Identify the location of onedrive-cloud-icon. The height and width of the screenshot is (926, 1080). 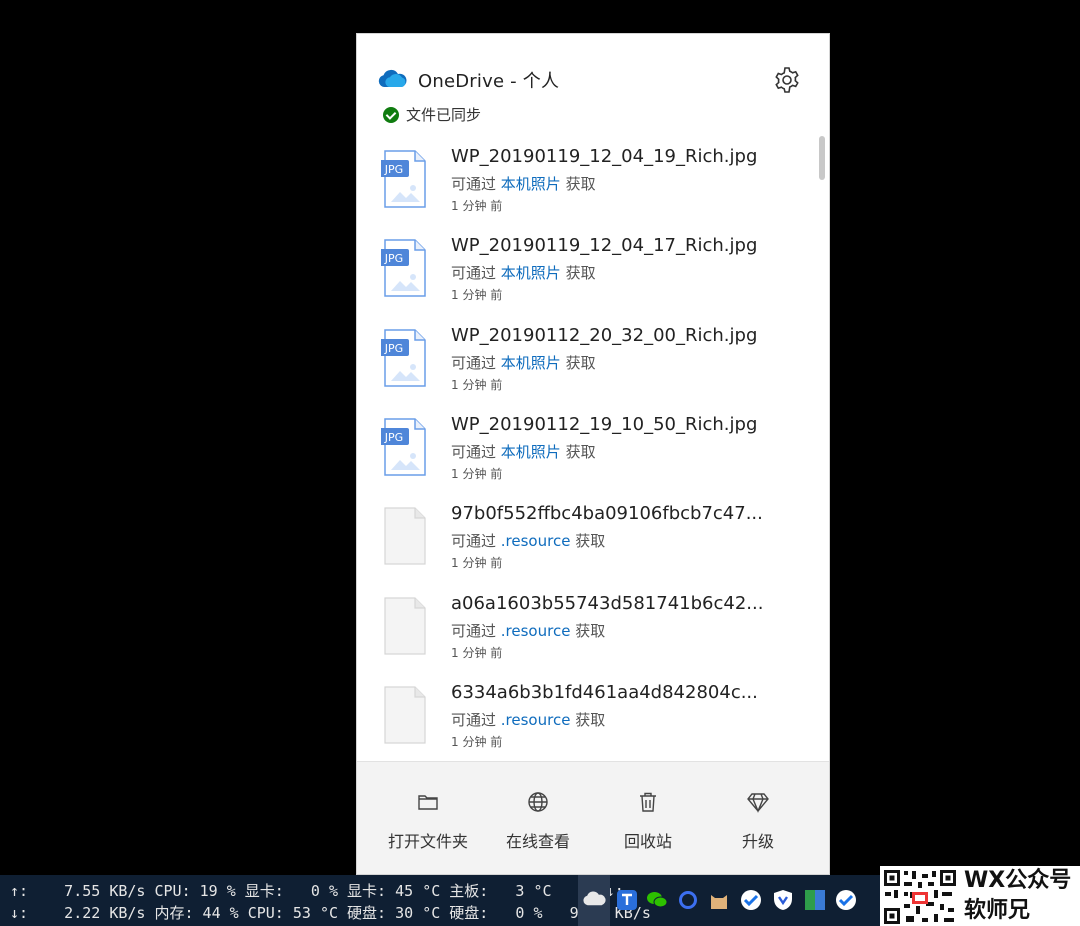
(392, 78).